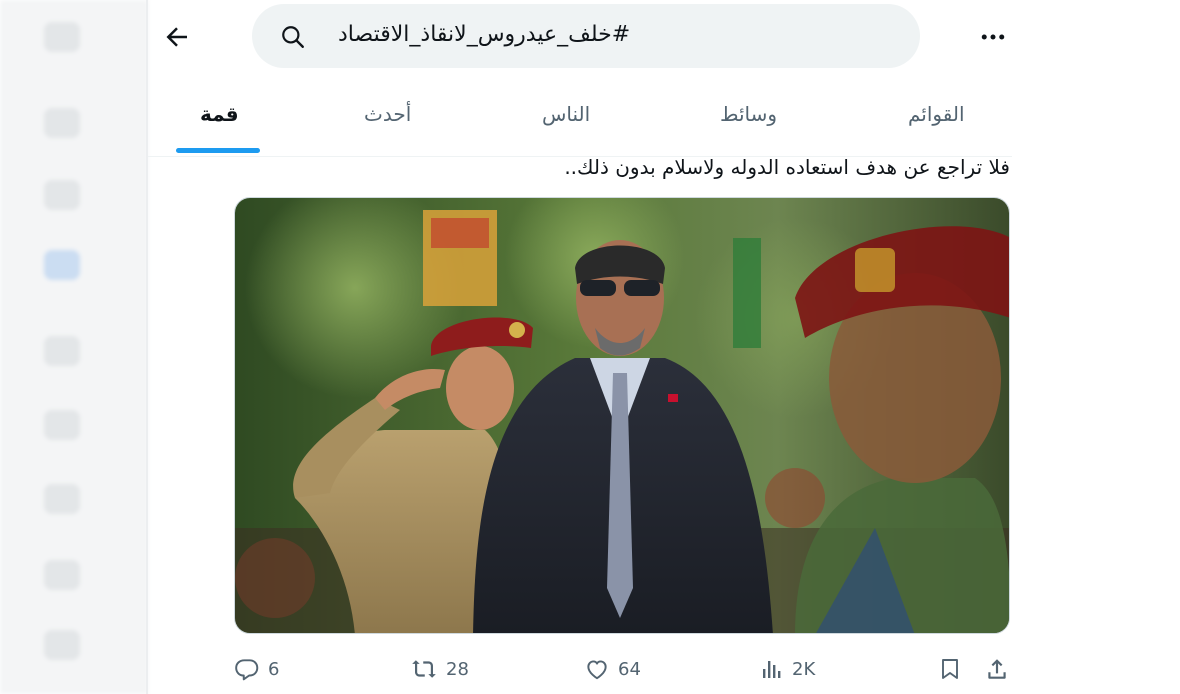 This screenshot has height=694, width=1180. What do you see at coordinates (457, 669) in the screenshot?
I see `repost-count: 28` at bounding box center [457, 669].